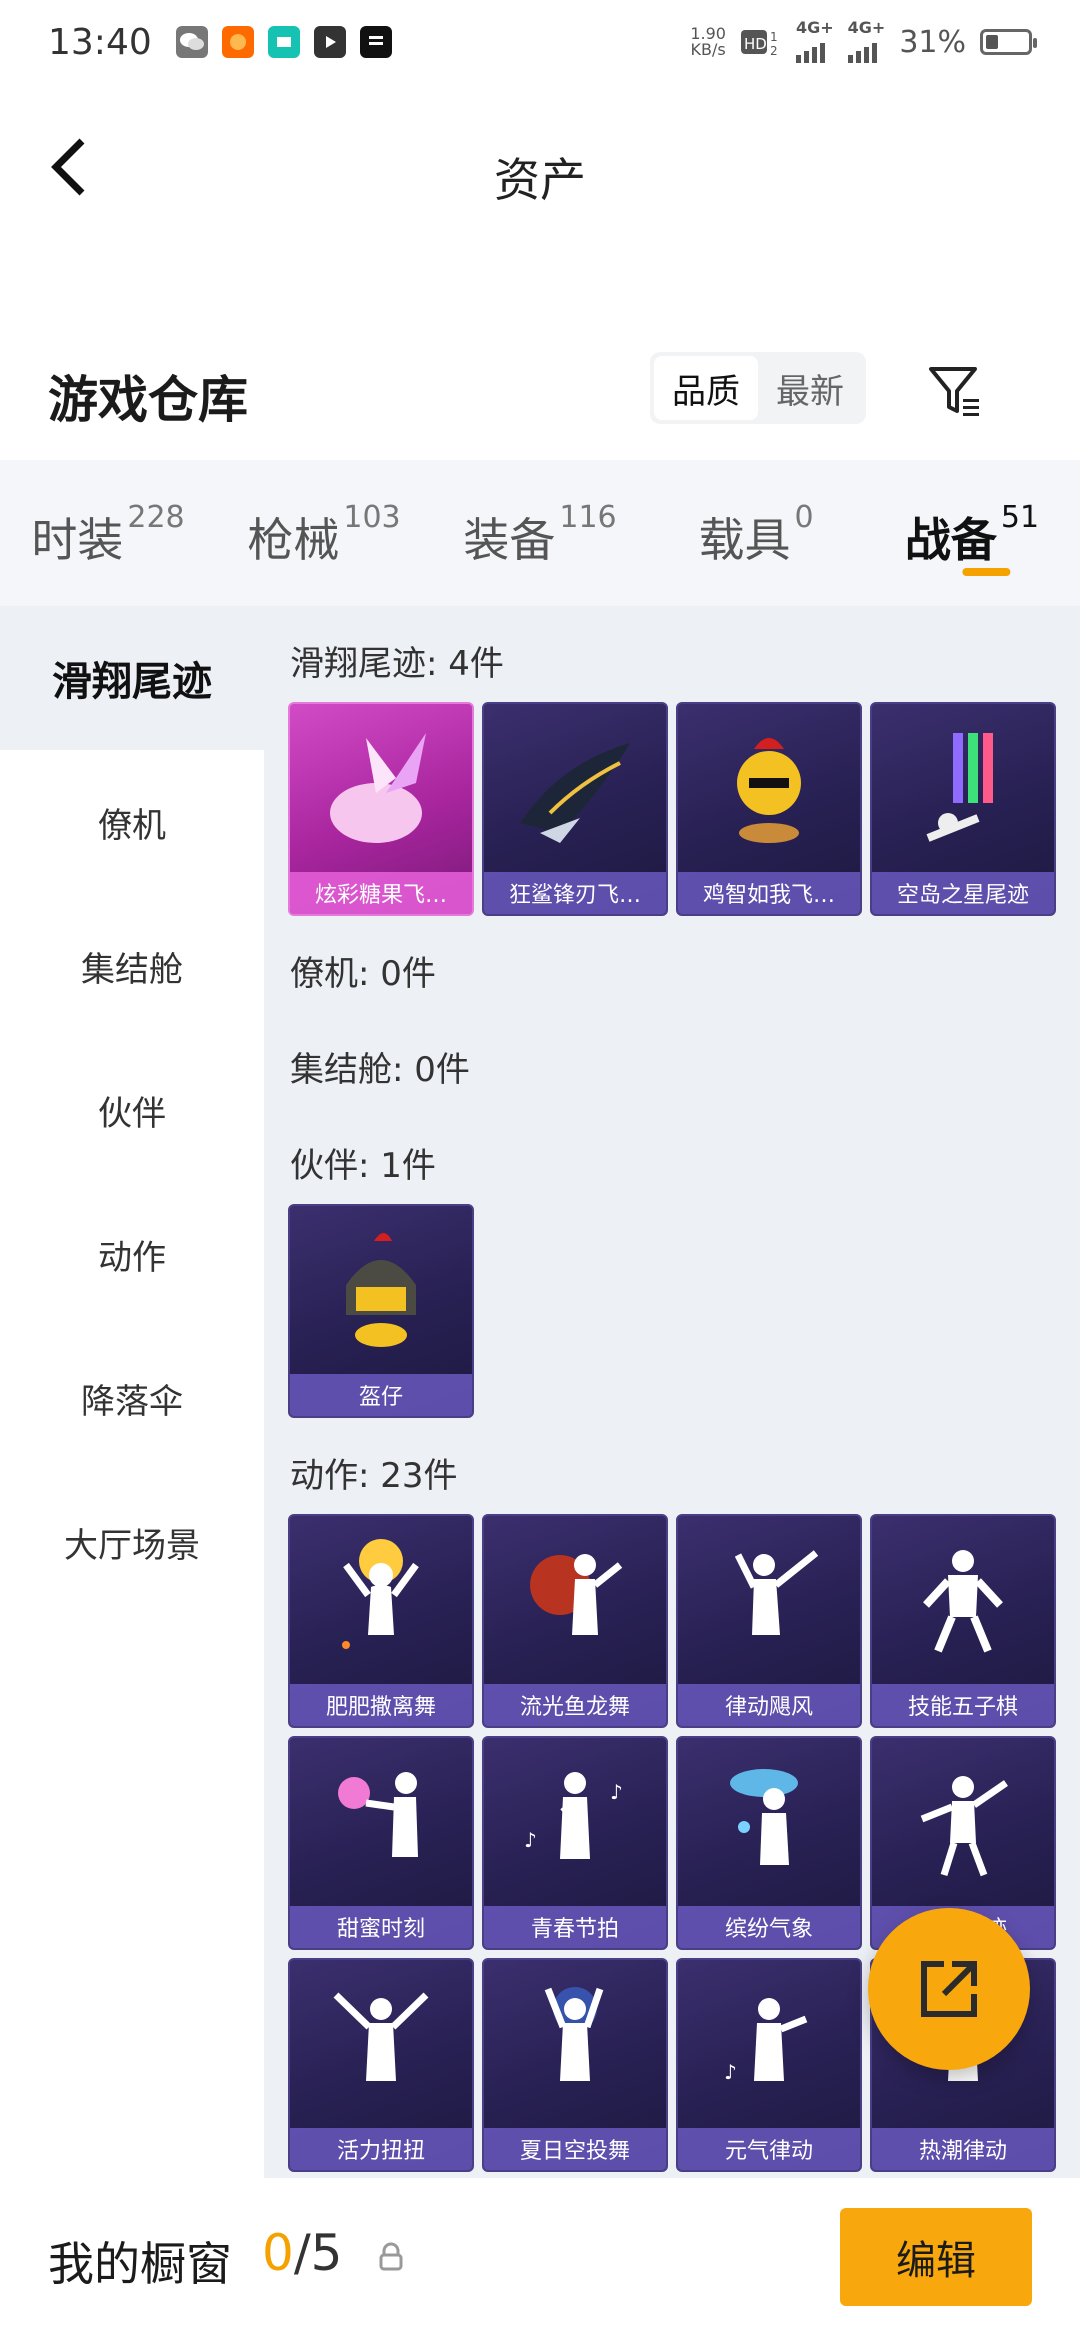 The image size is (1080, 2340). Describe the element at coordinates (575, 1822) in the screenshot. I see `emote-figure-art: ♪ ♪` at that location.